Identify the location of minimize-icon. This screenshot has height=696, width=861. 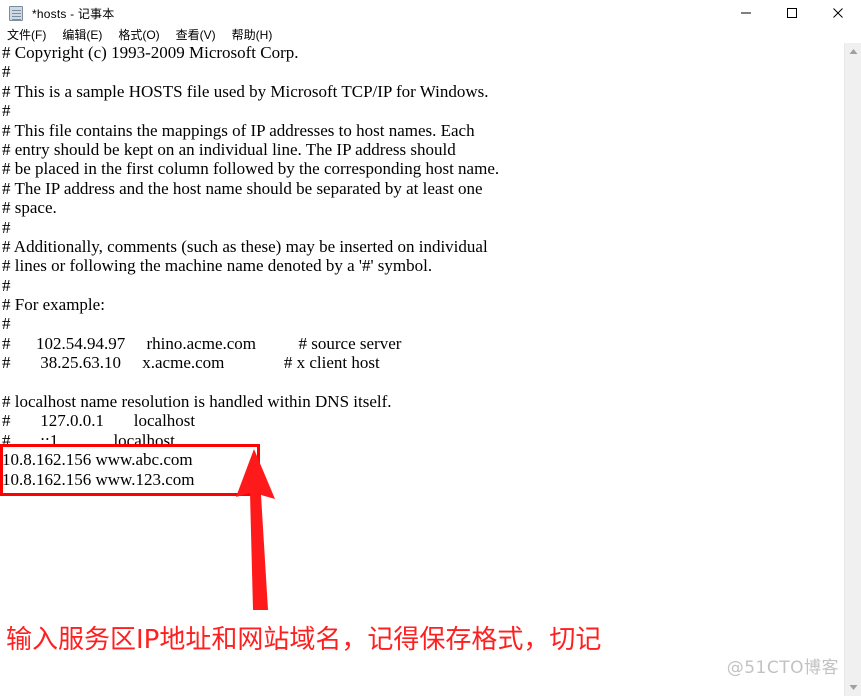
(746, 13).